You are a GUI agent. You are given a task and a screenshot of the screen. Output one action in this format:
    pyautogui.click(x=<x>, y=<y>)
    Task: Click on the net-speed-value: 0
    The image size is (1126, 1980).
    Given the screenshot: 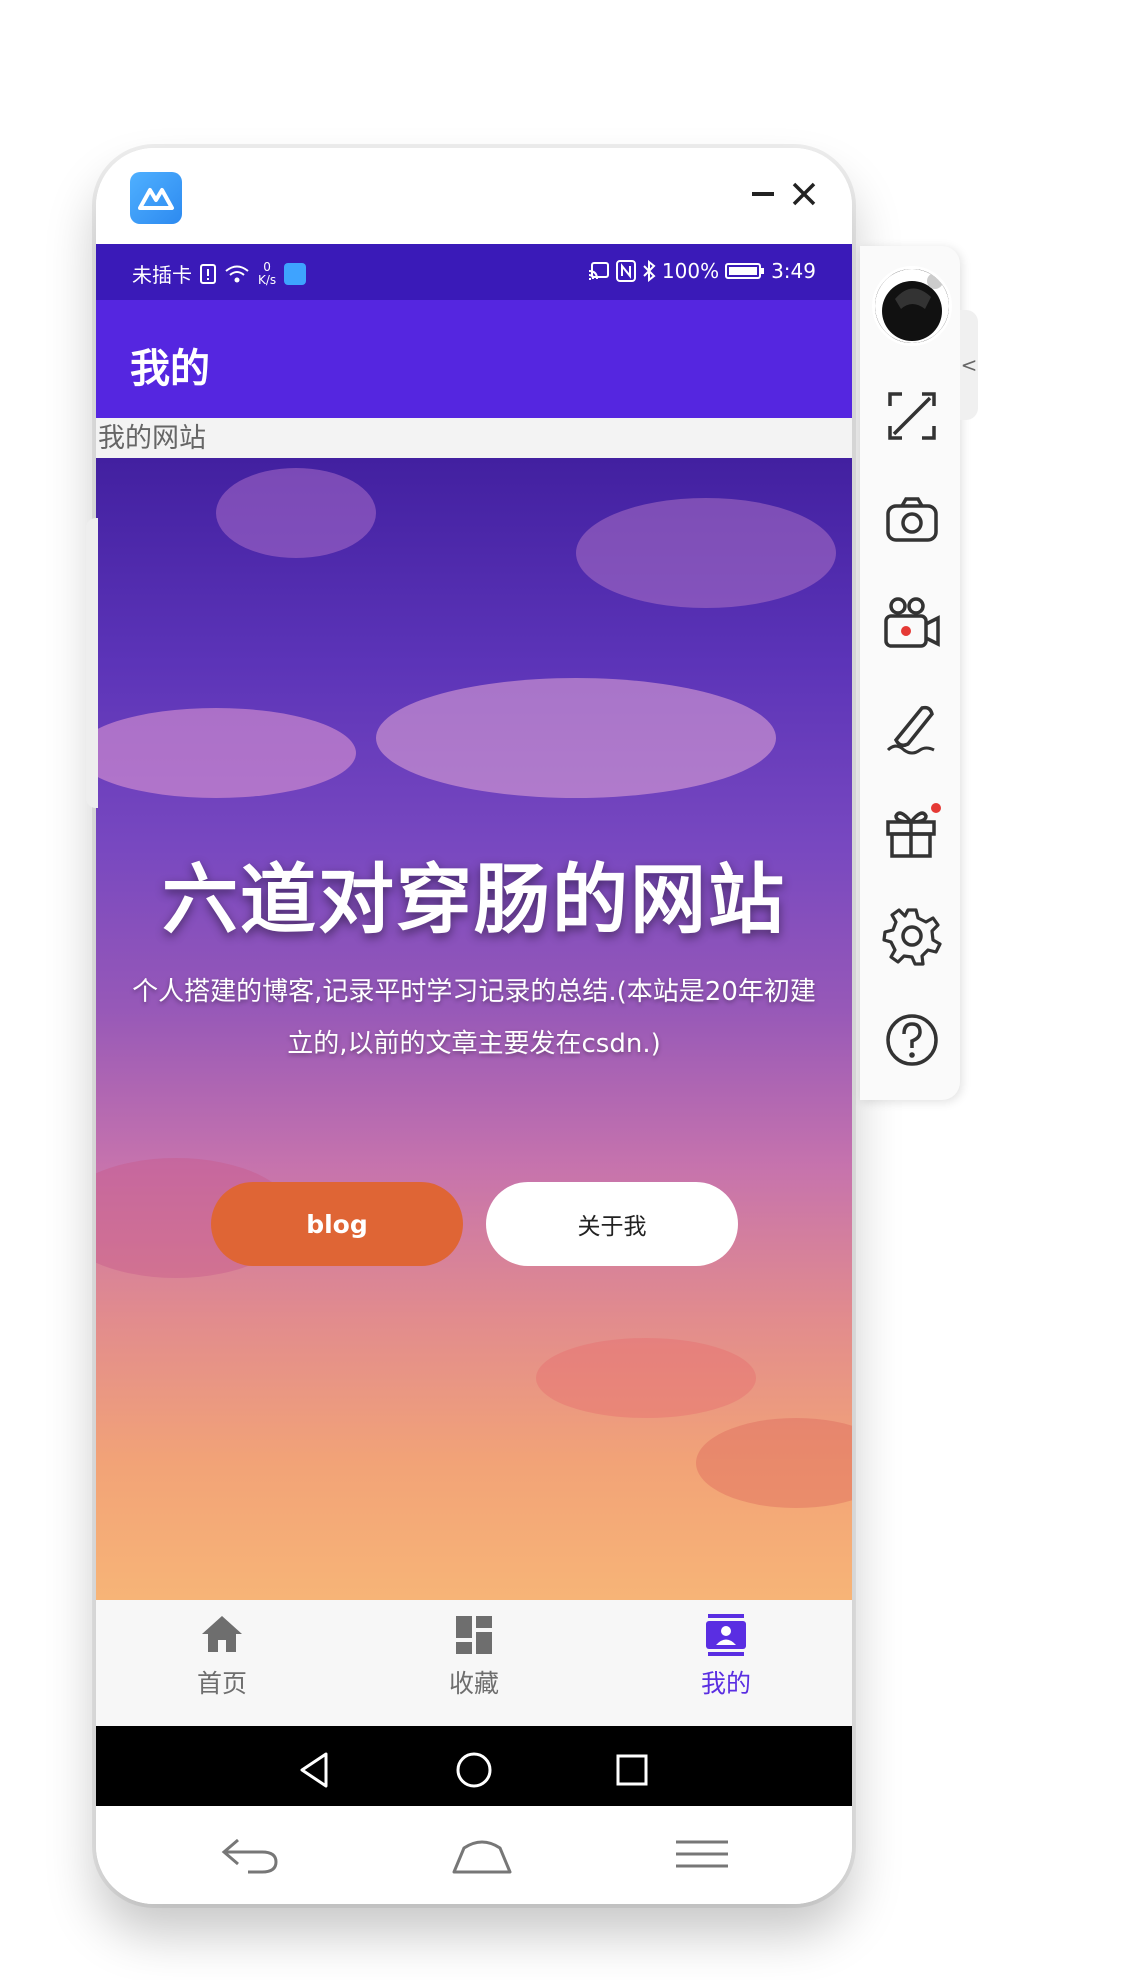 What is the action you would take?
    pyautogui.click(x=267, y=266)
    